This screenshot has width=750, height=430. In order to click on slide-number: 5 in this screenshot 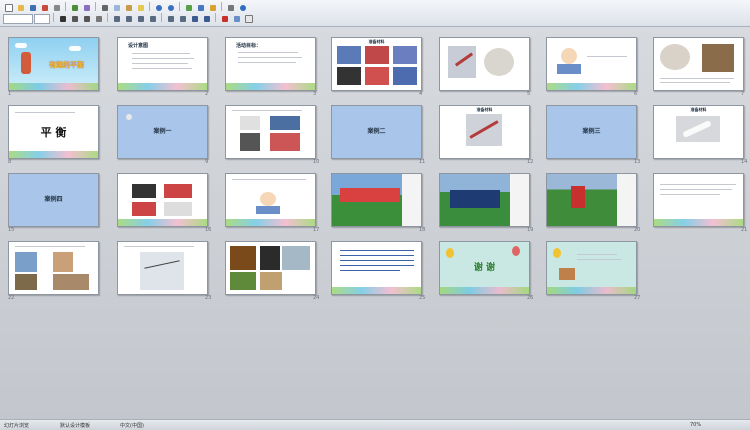, I will do `click(529, 94)`.